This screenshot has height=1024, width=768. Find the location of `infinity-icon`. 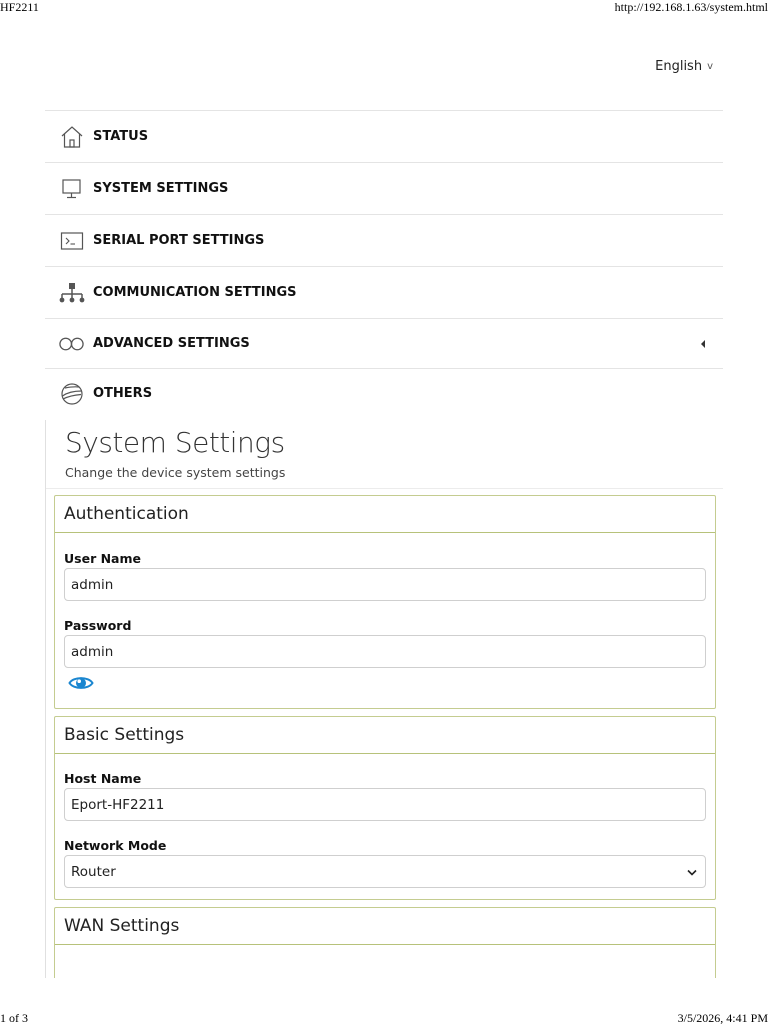

infinity-icon is located at coordinates (65, 344).